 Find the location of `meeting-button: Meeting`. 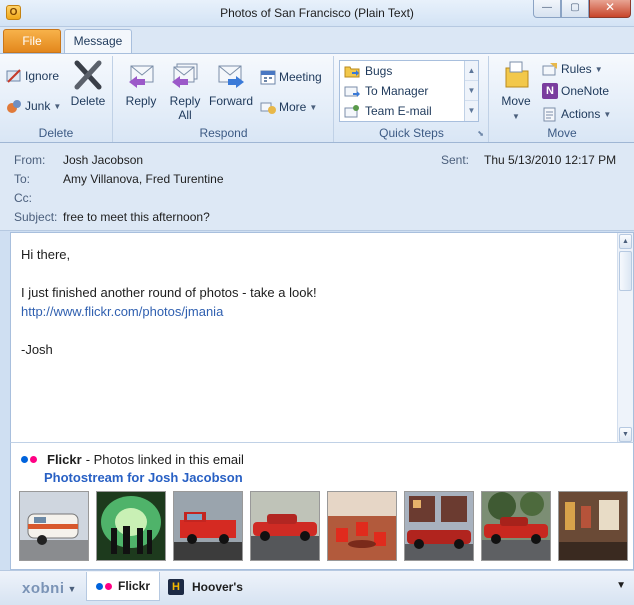

meeting-button: Meeting is located at coordinates (291, 77).